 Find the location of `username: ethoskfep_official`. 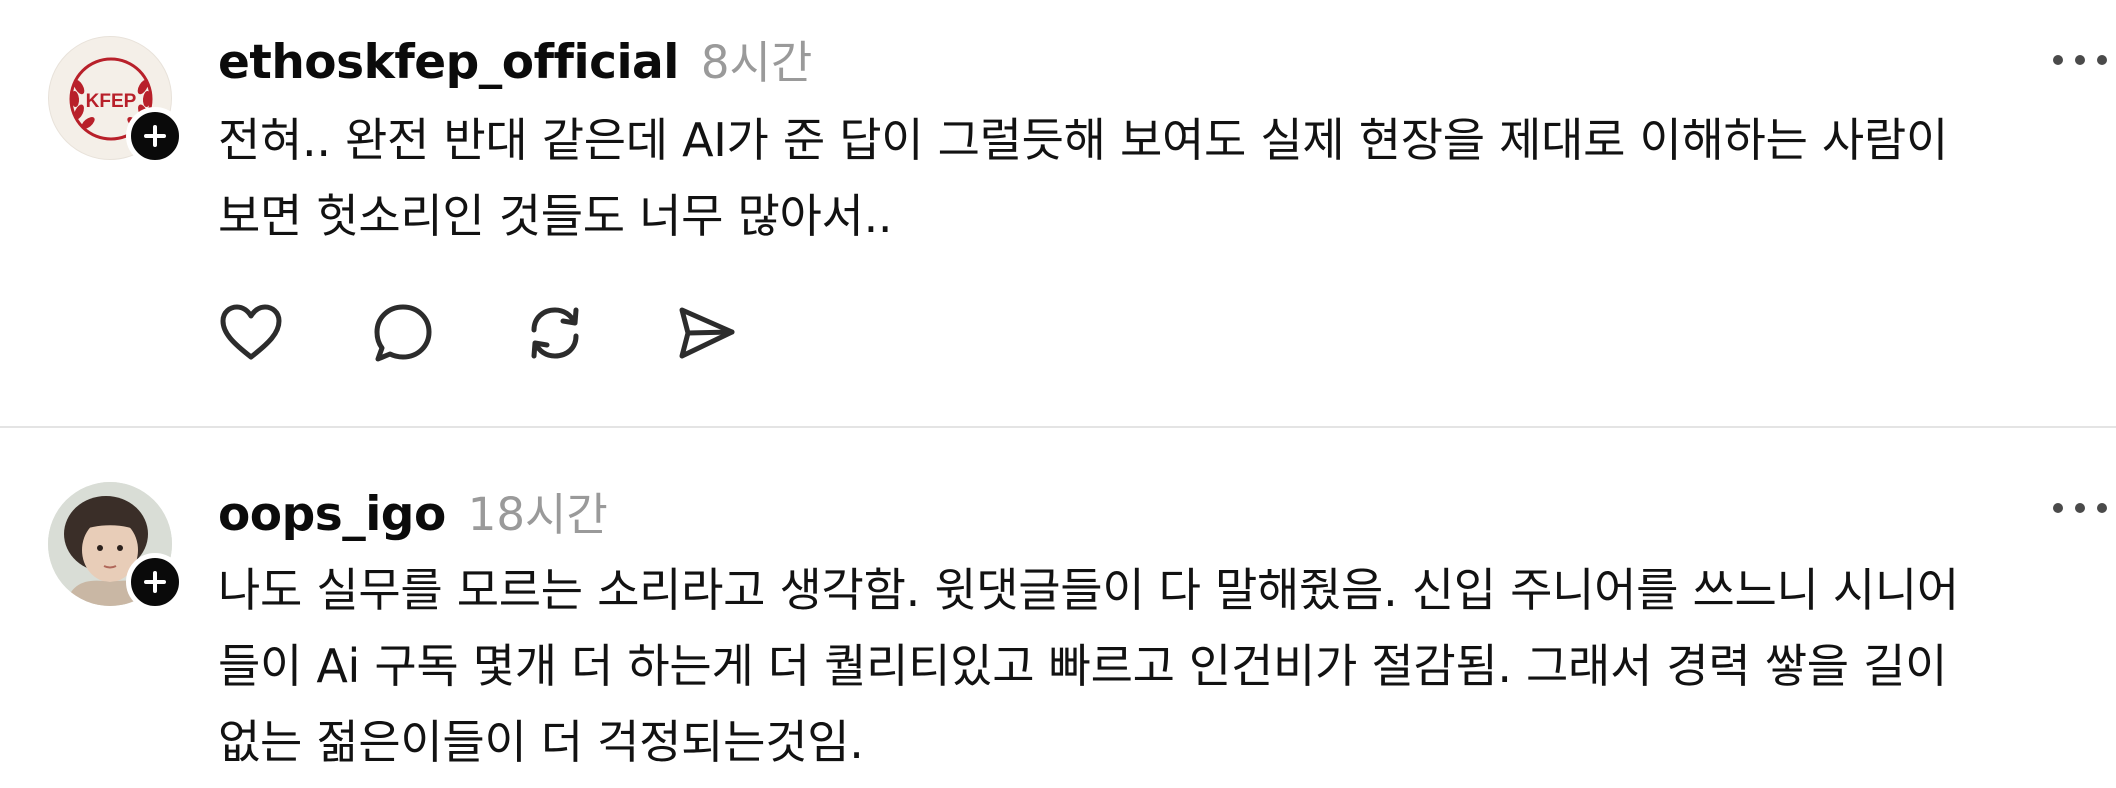

username: ethoskfep_official is located at coordinates (448, 62).